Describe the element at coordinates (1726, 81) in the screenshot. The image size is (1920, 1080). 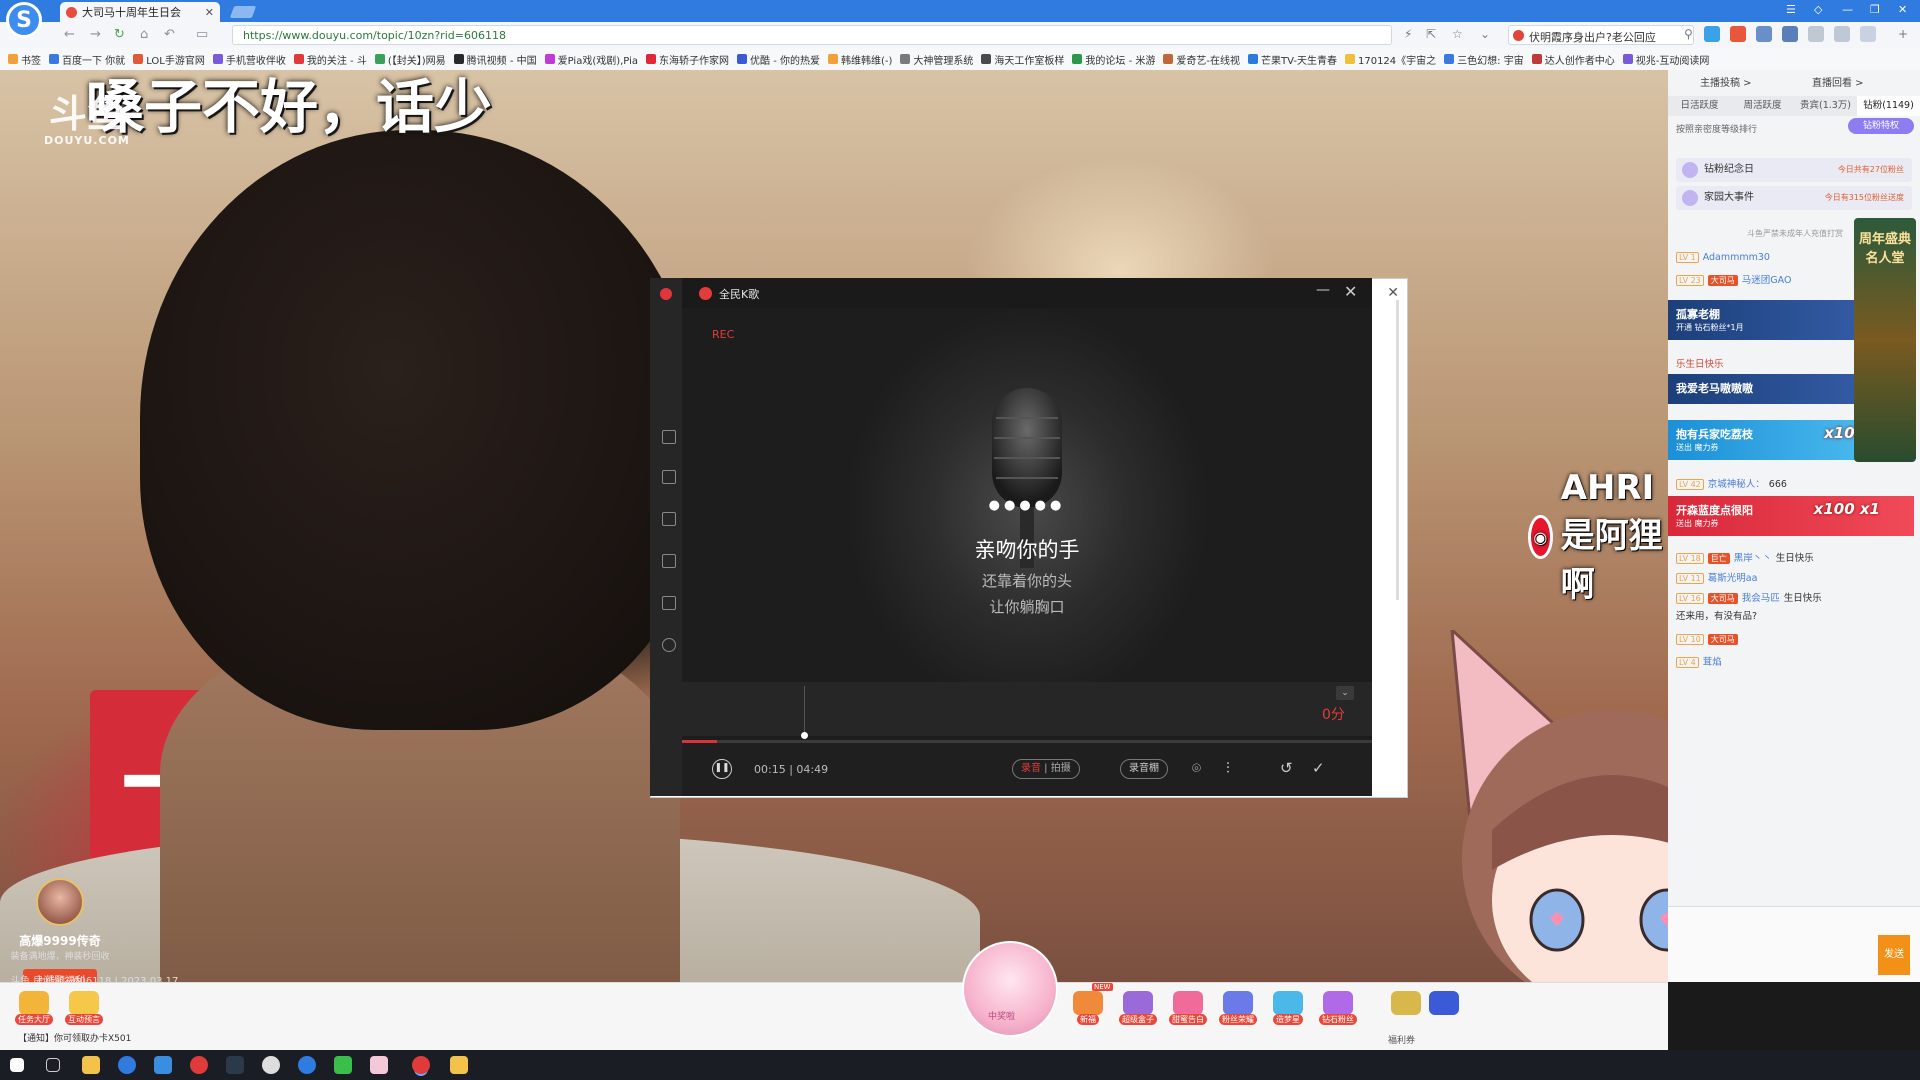
I see `streamer-submissions-link: 主播投稿 >` at that location.